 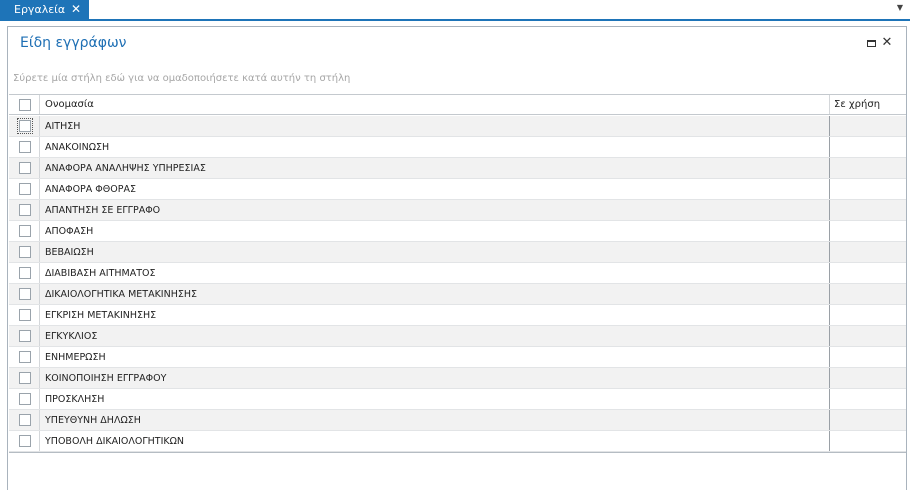 I want to click on cell-name: ΥΠΕΥΘΥΝΗ ΔΗΛΩΣΗ, so click(x=93, y=420).